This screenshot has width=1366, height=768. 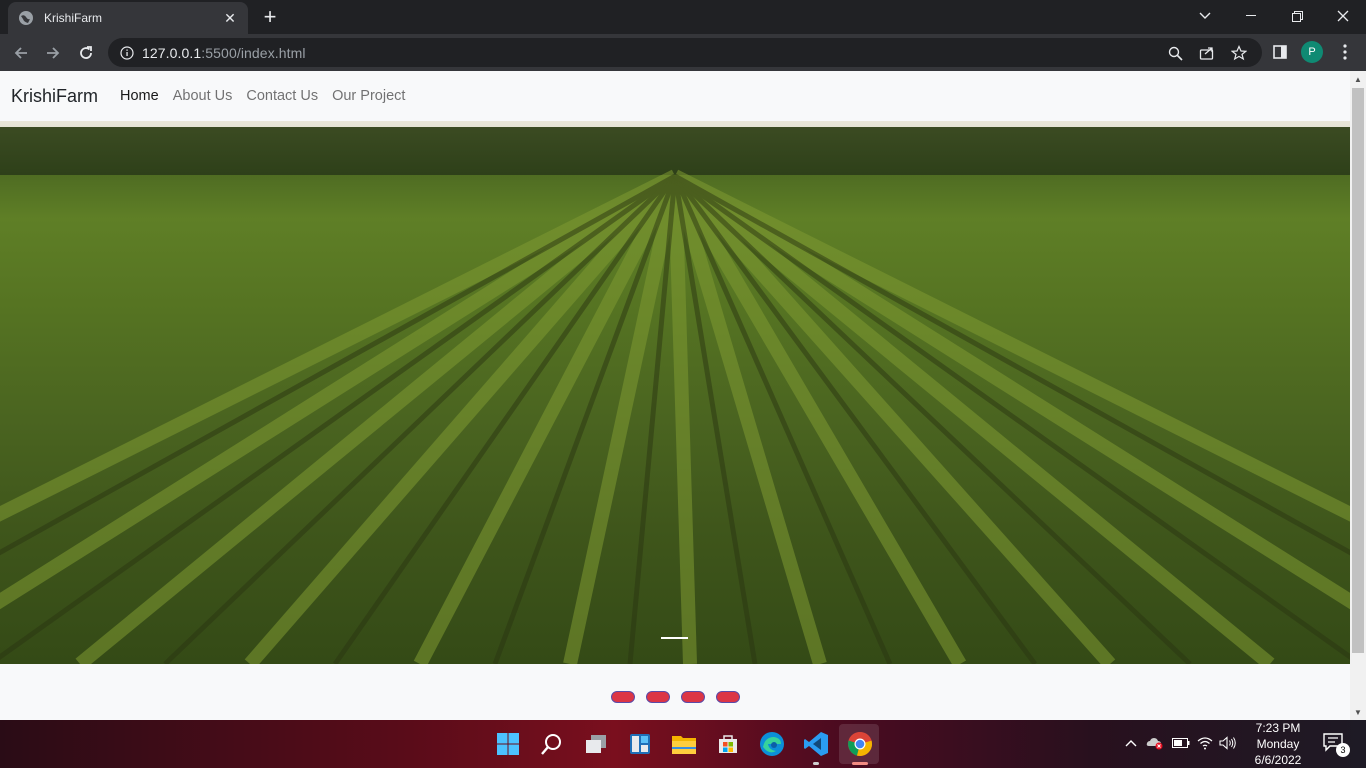 I want to click on tab-search-button, so click(x=1205, y=16).